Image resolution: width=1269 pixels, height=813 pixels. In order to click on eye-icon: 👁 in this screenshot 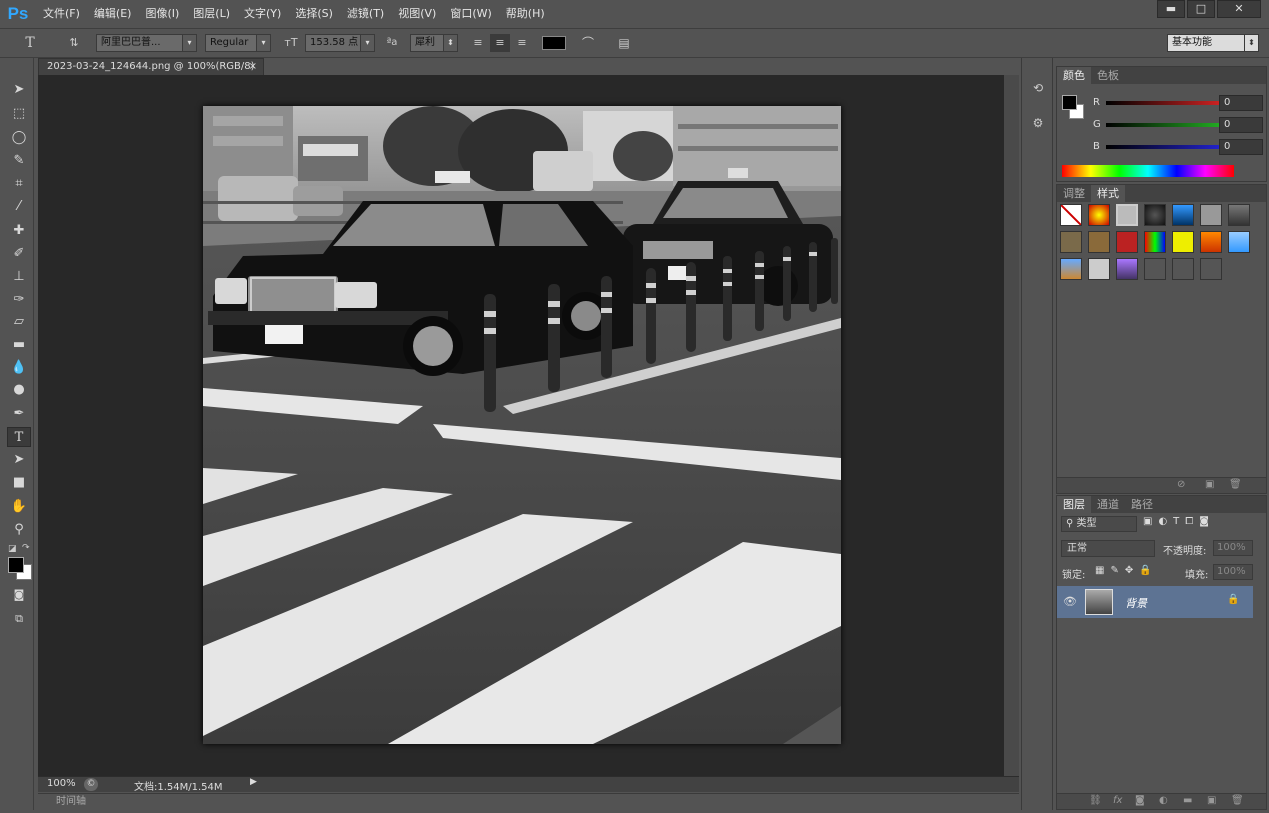, I will do `click(1070, 601)`.